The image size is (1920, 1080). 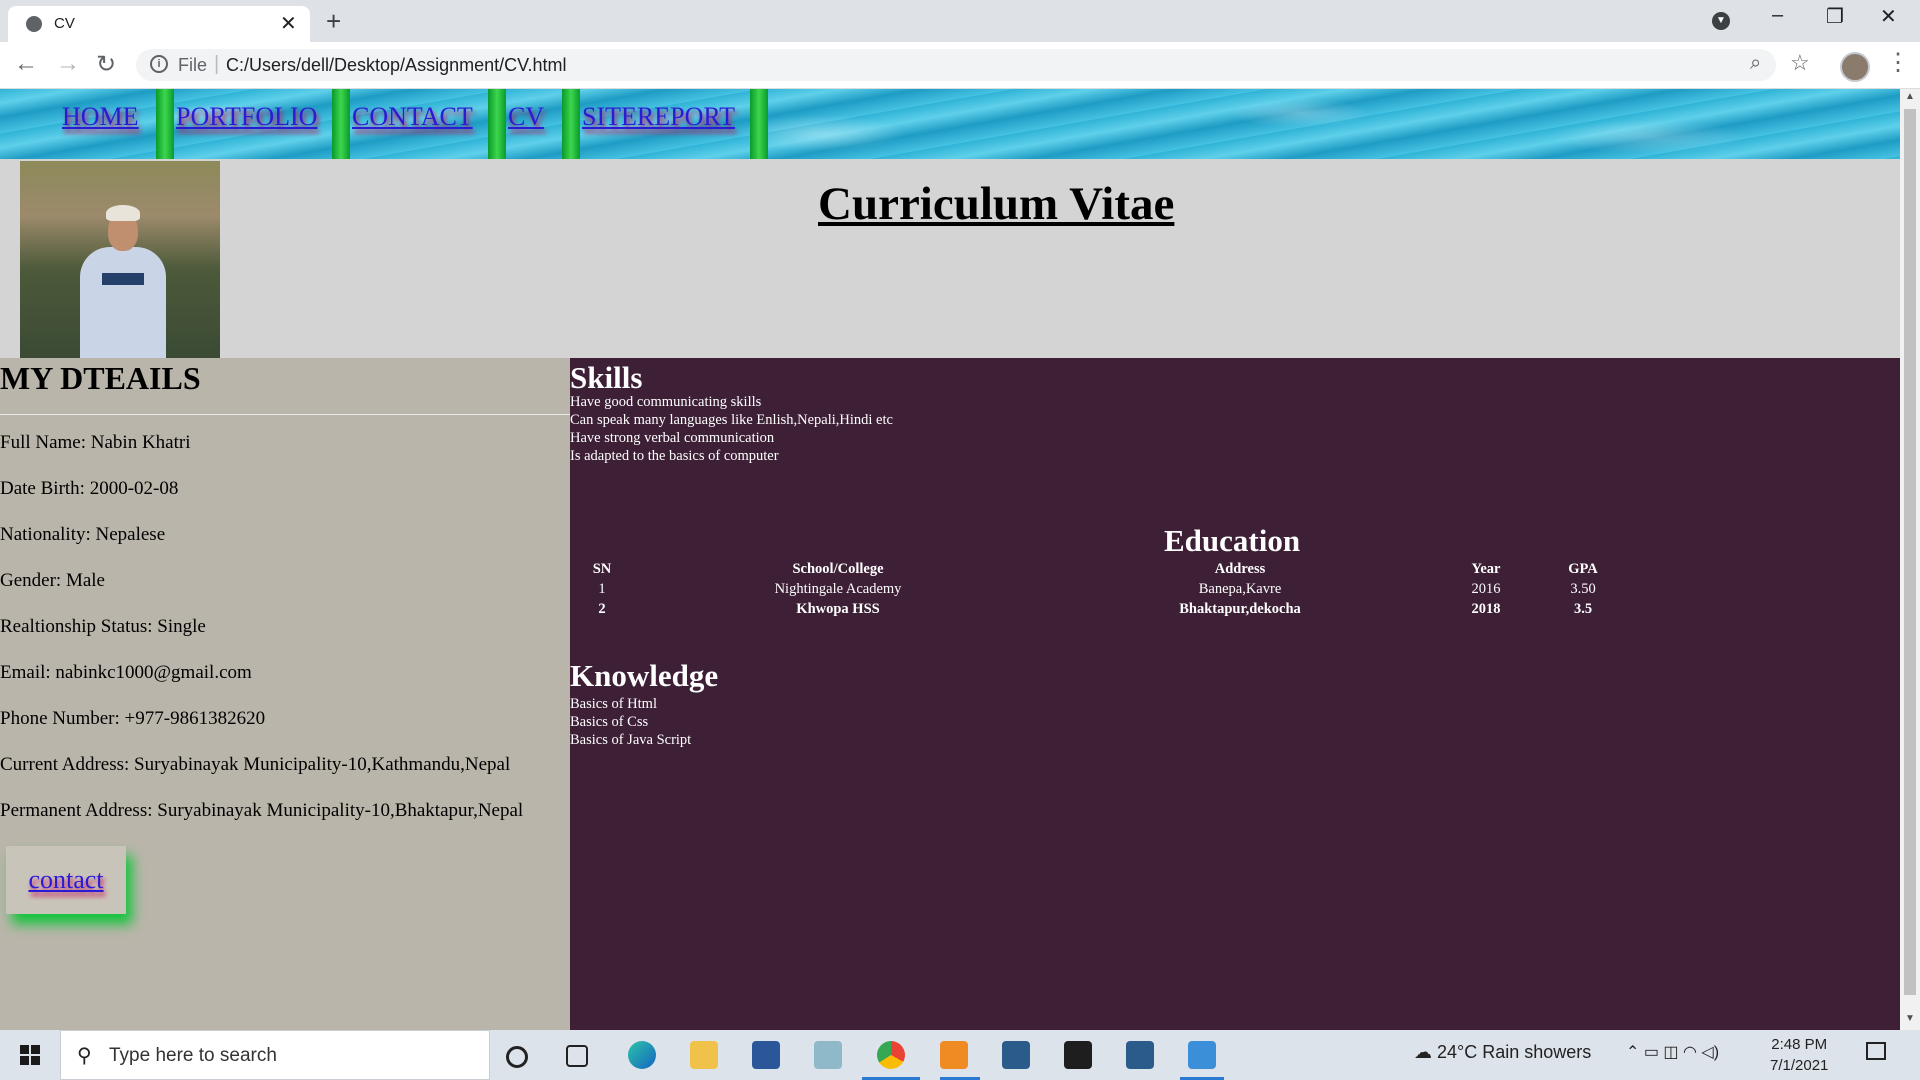 I want to click on nav-divider, so click(x=759, y=124).